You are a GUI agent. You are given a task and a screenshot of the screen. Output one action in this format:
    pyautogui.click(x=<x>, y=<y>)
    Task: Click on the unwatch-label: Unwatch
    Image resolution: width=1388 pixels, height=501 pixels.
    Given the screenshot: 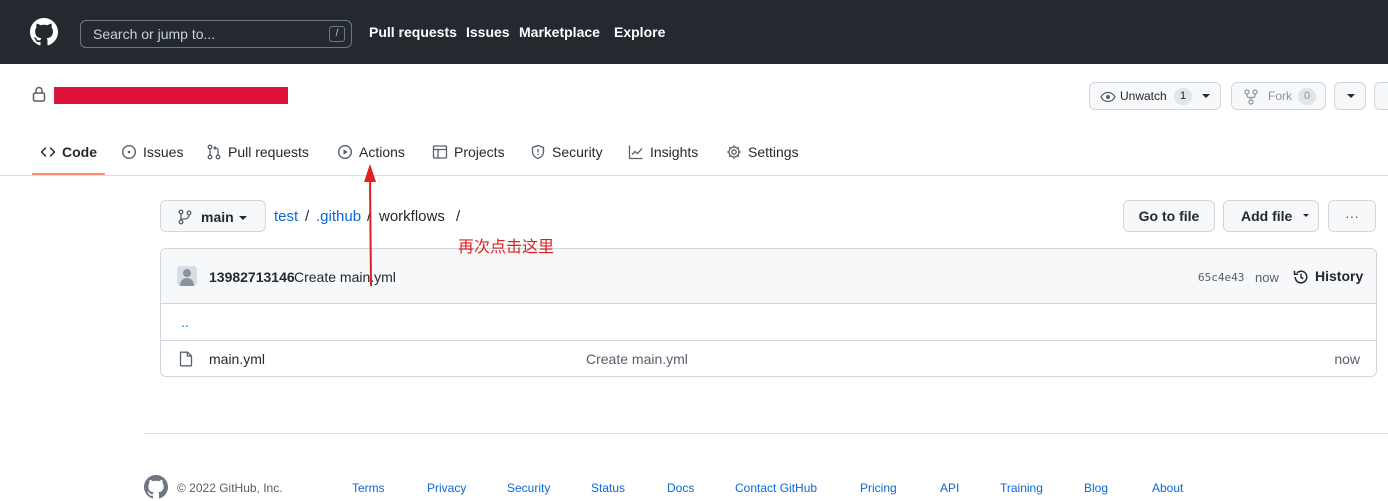 What is the action you would take?
    pyautogui.click(x=1143, y=96)
    